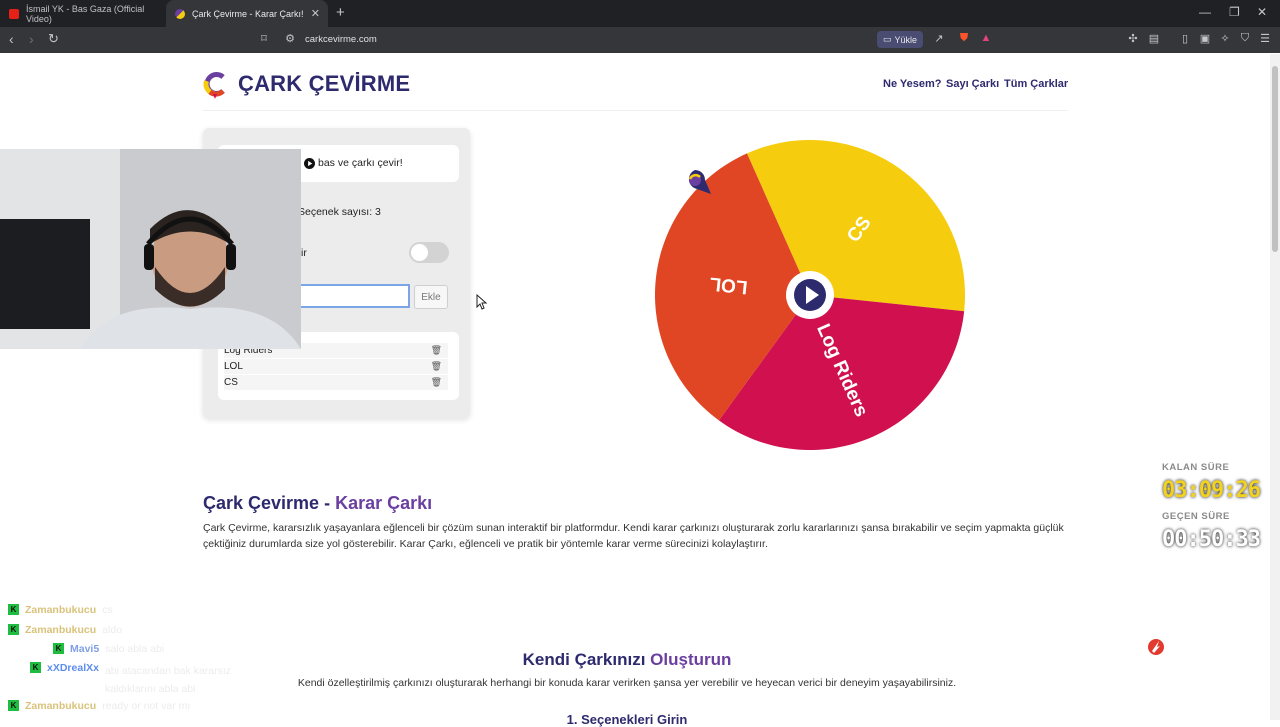 This screenshot has height=727, width=1280. I want to click on header-divider, so click(635, 110).